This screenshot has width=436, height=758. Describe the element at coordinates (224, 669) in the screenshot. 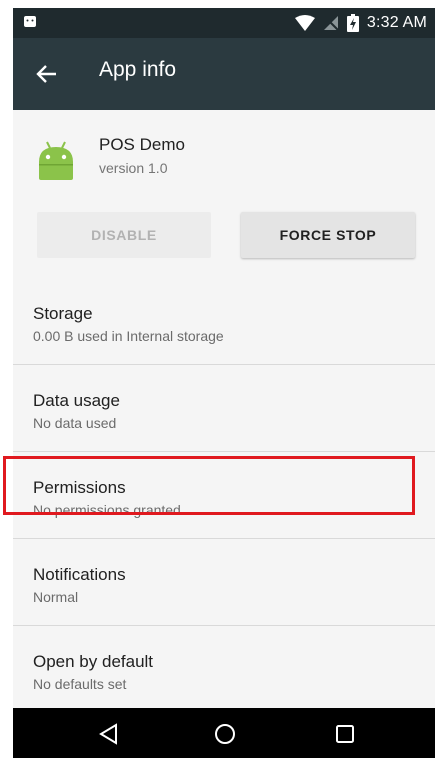

I see `settings-item-open-by-default: Open by default No defaults set` at that location.